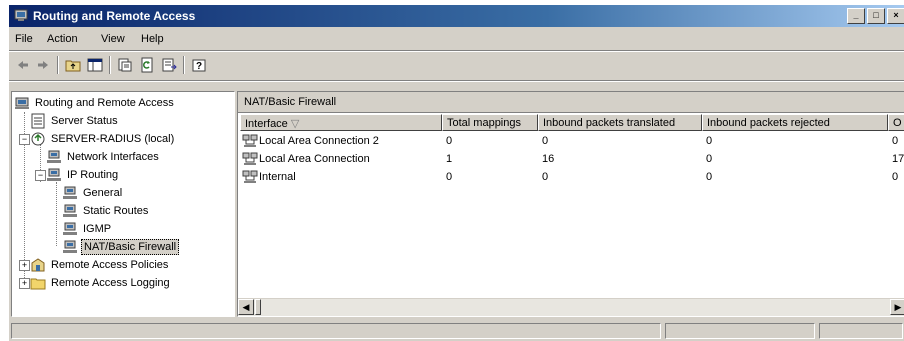 The height and width of the screenshot is (341, 904). I want to click on status-panel-main, so click(336, 331).